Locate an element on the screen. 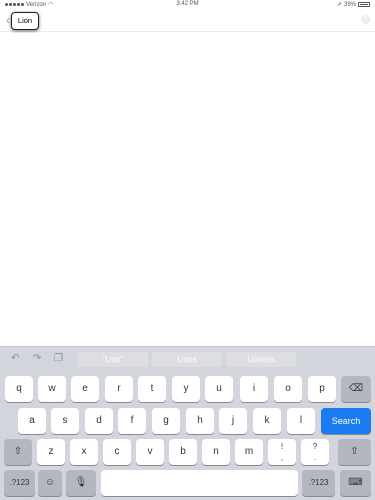  key-exclamation-comma: ! , is located at coordinates (282, 452).